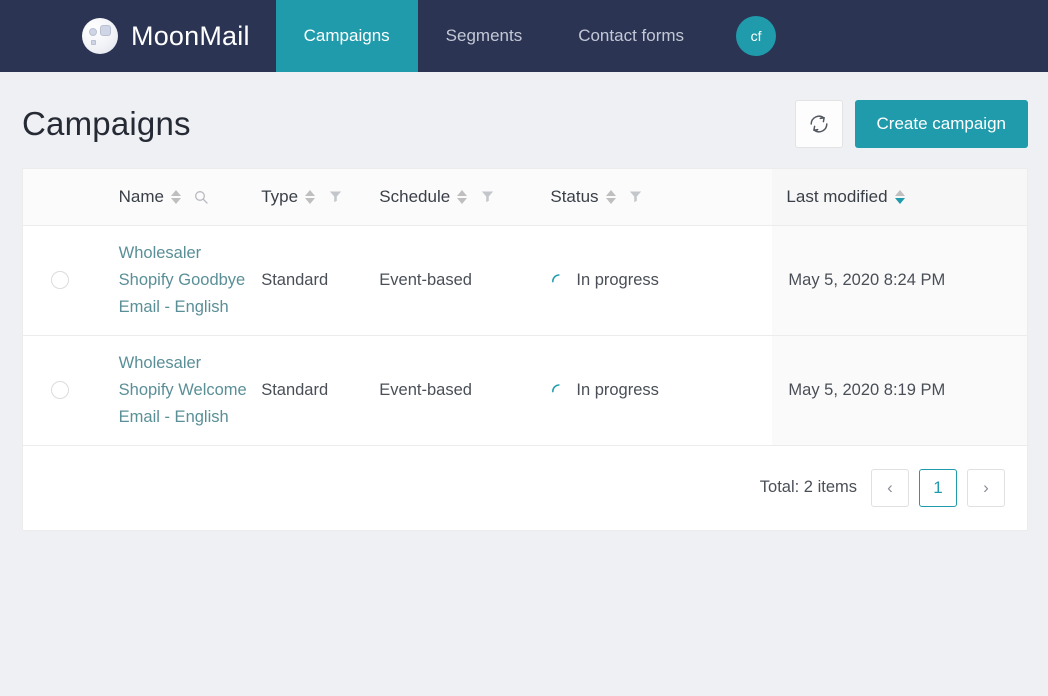  What do you see at coordinates (986, 487) in the screenshot?
I see `pagination-next-button: ›` at bounding box center [986, 487].